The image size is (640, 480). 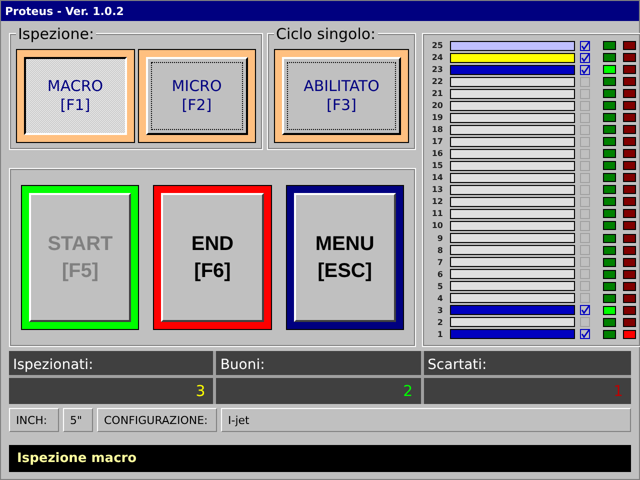 What do you see at coordinates (436, 141) in the screenshot?
I see `channel-number: 17` at bounding box center [436, 141].